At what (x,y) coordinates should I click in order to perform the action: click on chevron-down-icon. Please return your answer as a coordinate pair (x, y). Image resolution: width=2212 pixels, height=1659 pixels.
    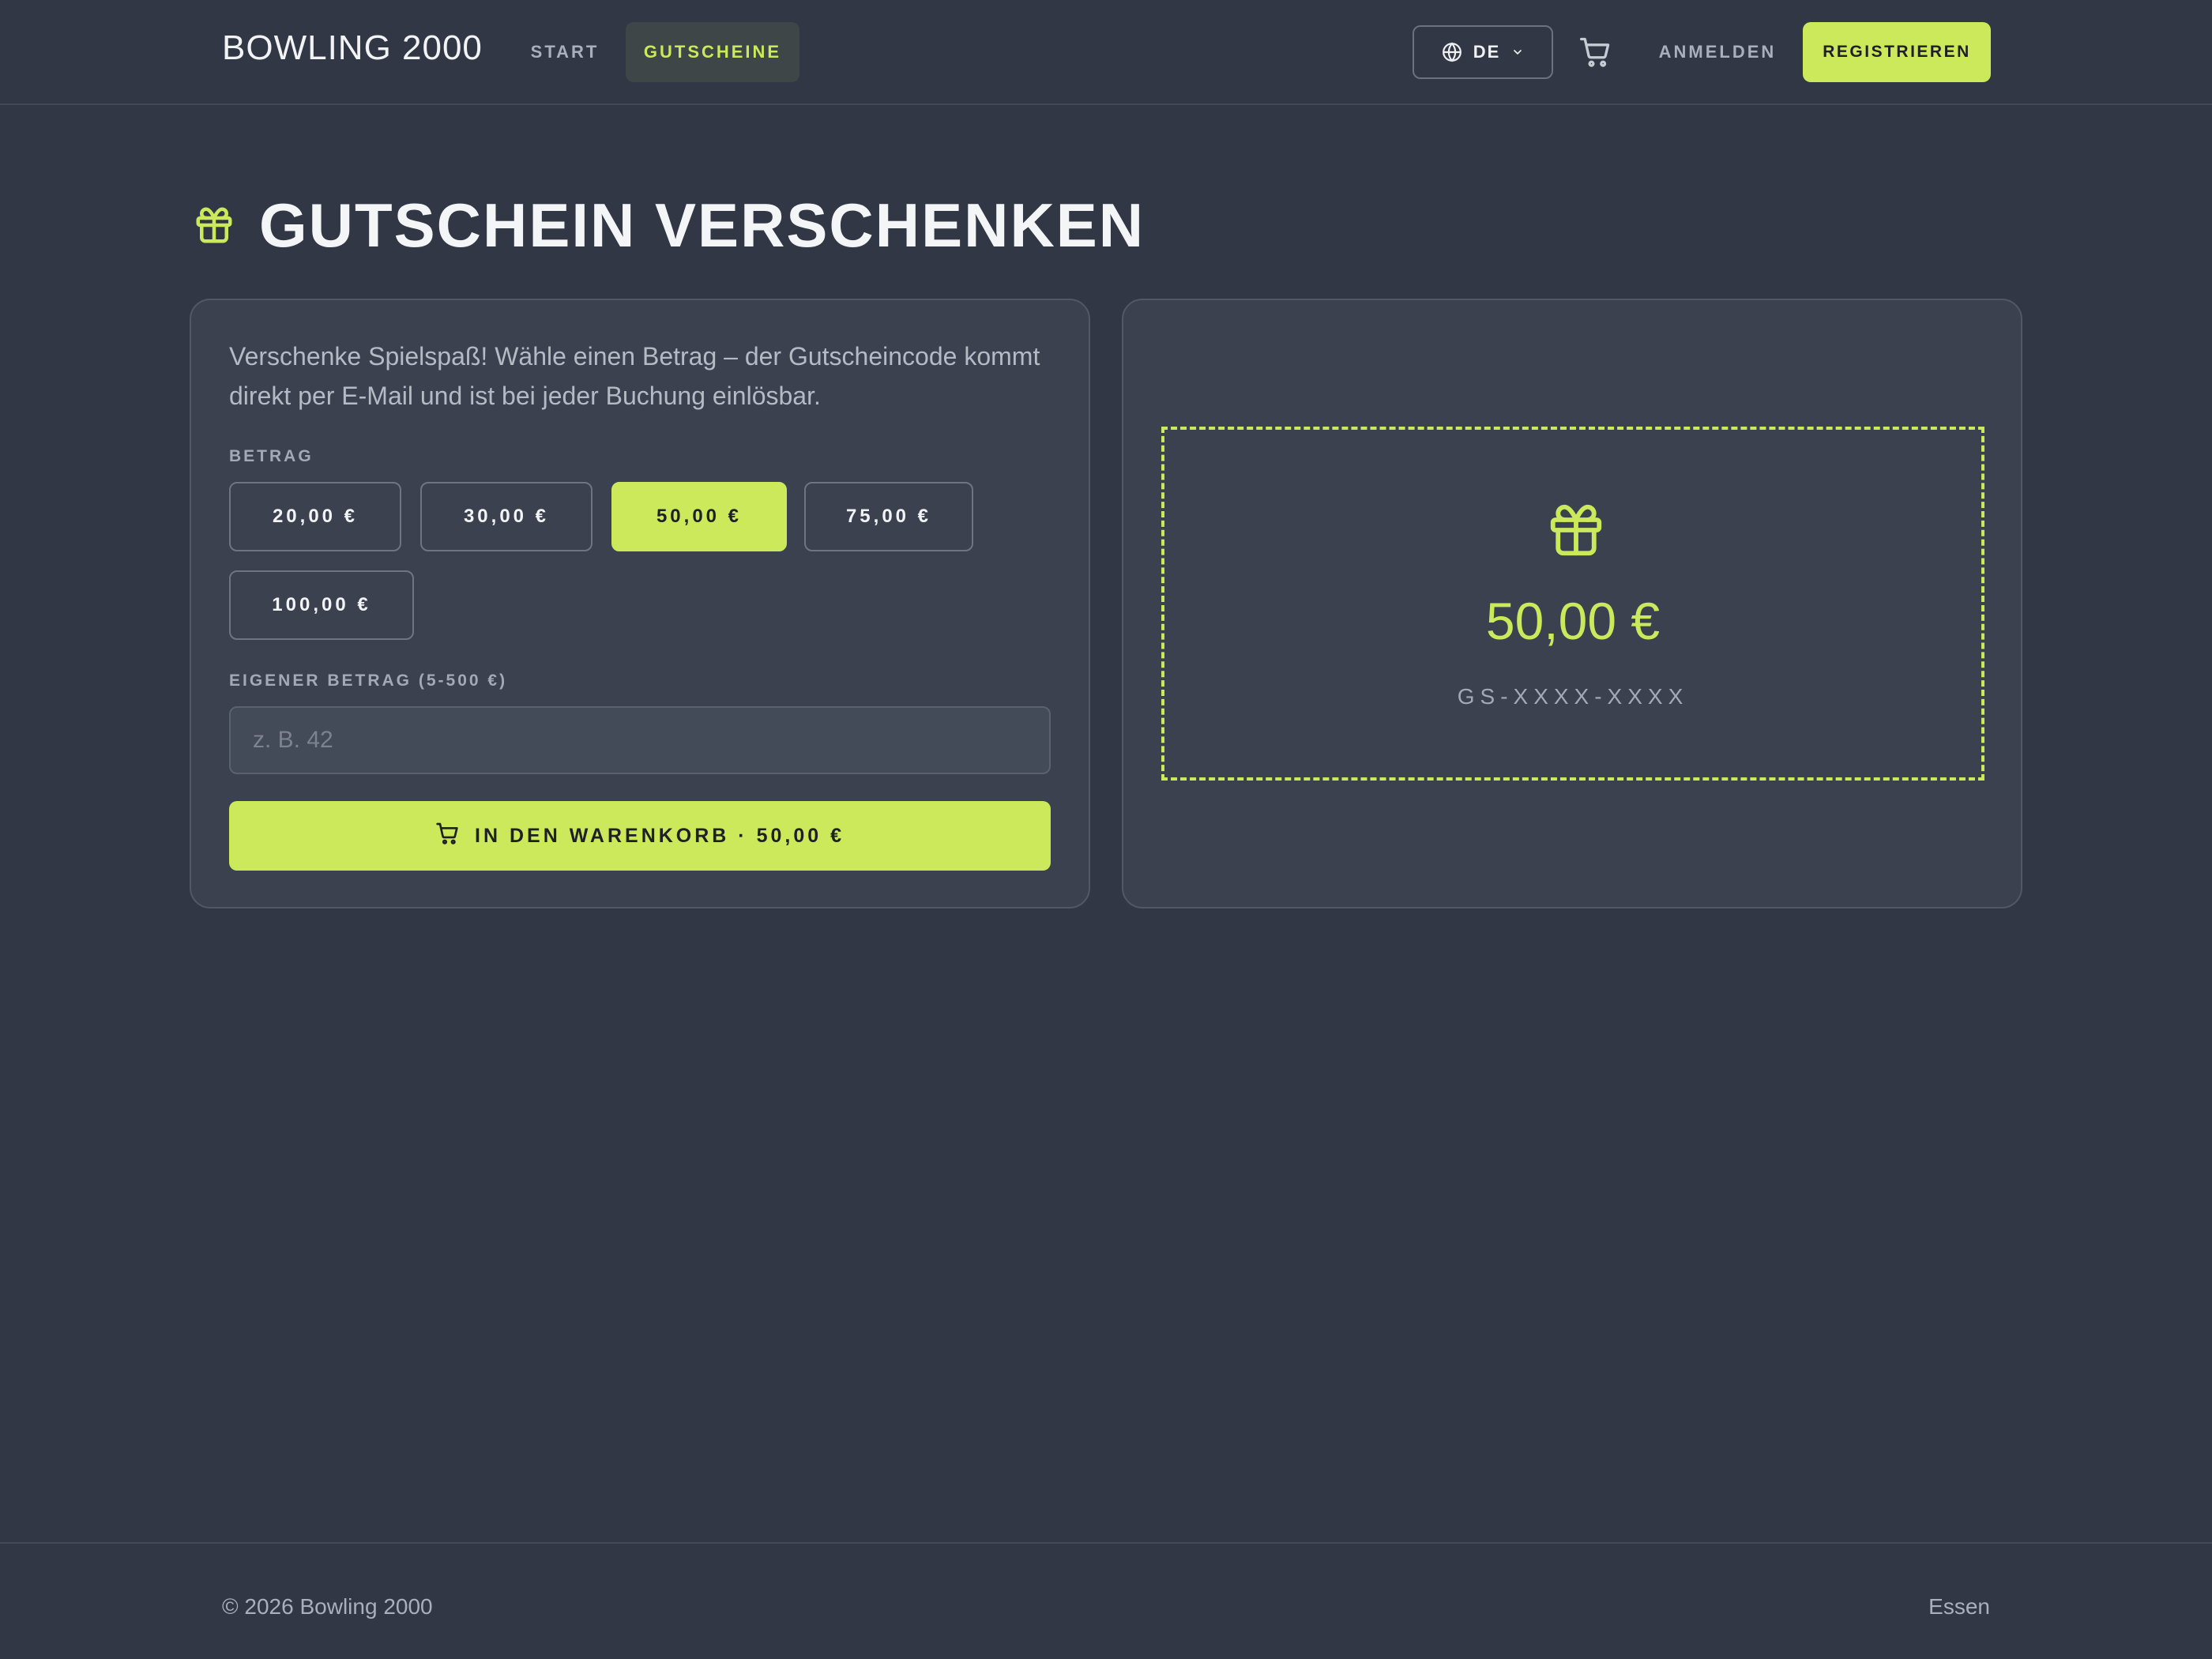
    Looking at the image, I should click on (1518, 52).